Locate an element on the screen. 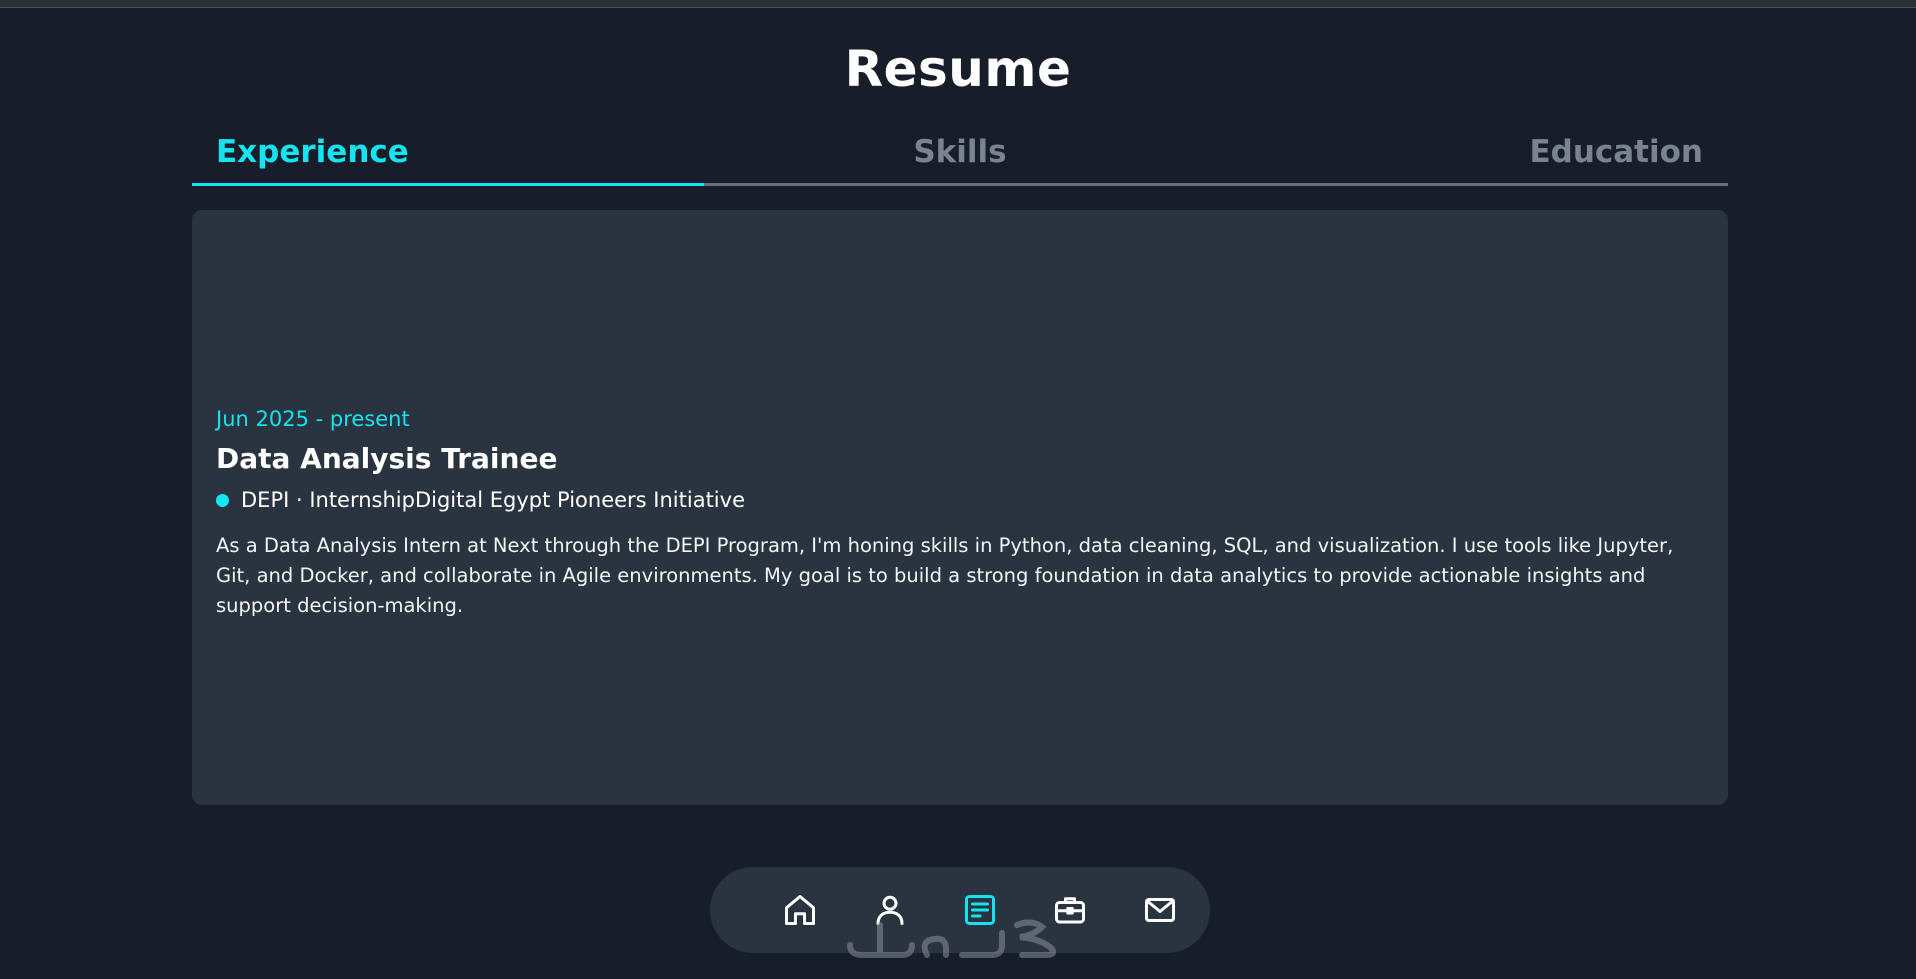 Image resolution: width=1916 pixels, height=979 pixels. page-title: Resume is located at coordinates (958, 69).